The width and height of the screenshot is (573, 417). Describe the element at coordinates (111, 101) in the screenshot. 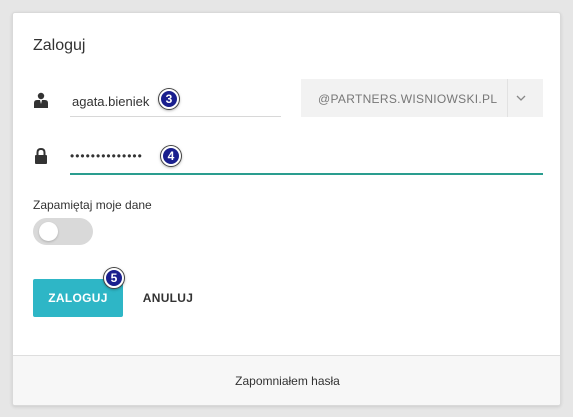

I see `username-value: agata.bieniek` at that location.